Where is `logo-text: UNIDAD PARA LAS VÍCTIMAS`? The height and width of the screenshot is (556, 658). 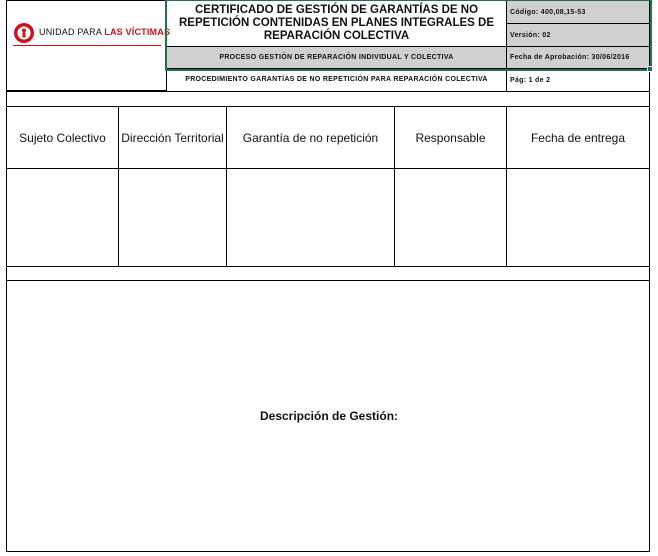 logo-text: UNIDAD PARA LAS VÍCTIMAS is located at coordinates (104, 32).